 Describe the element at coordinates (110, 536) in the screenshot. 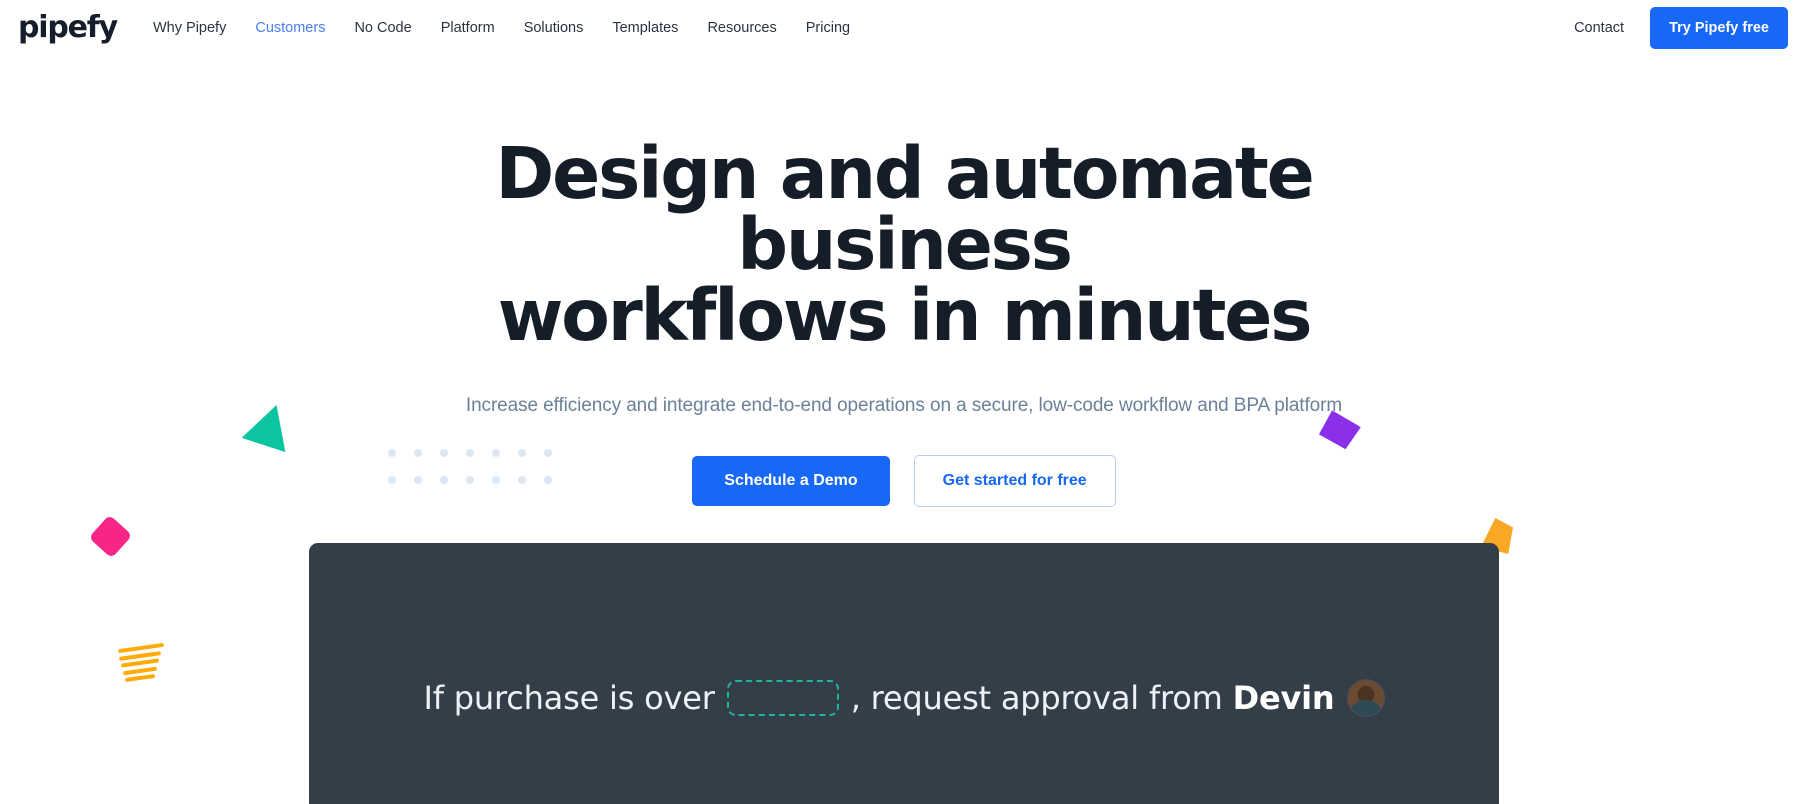

I see `pink-square-icon` at that location.